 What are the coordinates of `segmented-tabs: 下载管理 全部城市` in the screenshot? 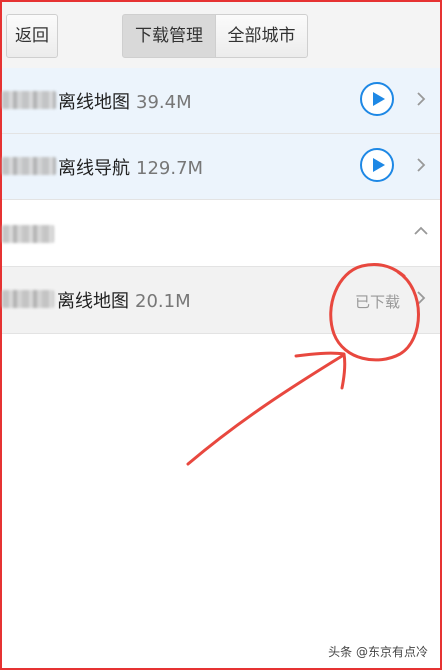 It's located at (215, 36).